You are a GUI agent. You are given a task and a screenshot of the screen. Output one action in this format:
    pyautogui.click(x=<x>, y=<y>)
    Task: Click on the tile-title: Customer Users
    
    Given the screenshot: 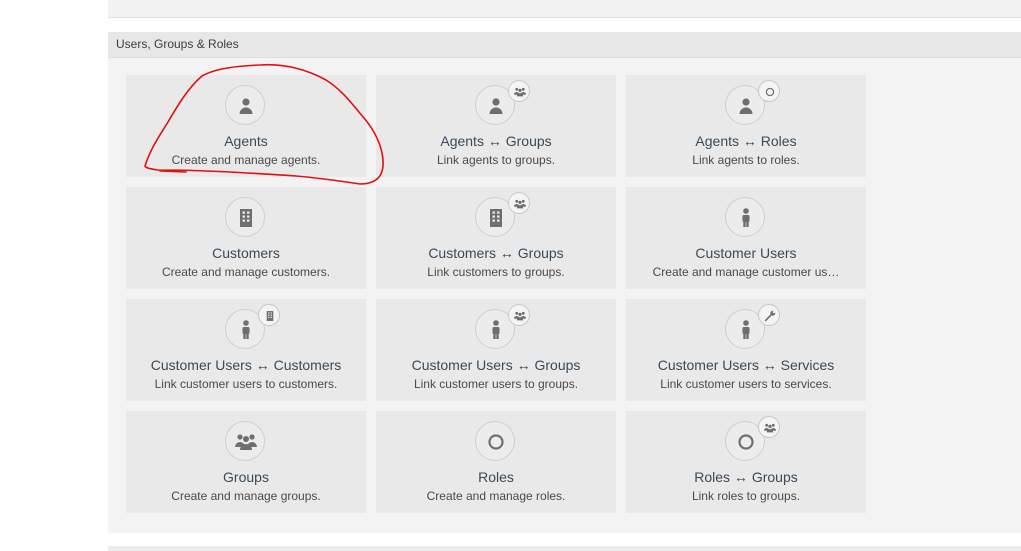 What is the action you would take?
    pyautogui.click(x=746, y=253)
    